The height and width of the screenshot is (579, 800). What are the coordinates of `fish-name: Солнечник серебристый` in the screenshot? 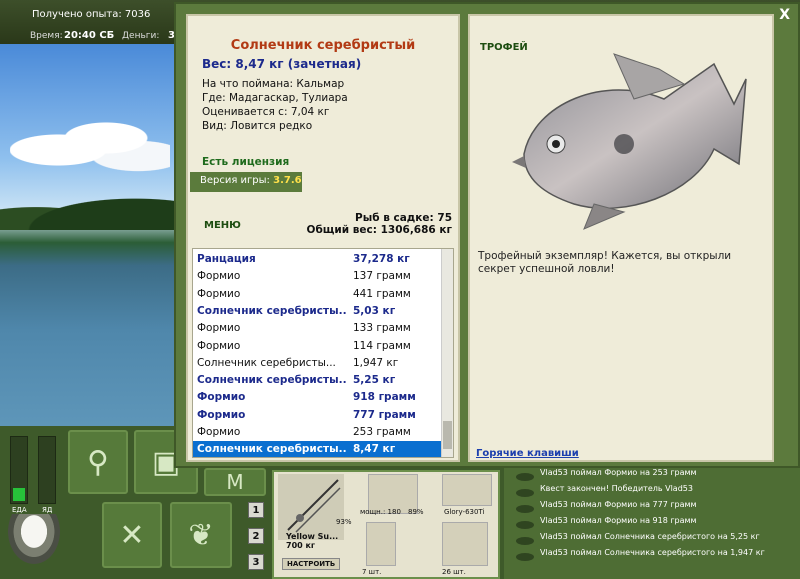 It's located at (323, 45).